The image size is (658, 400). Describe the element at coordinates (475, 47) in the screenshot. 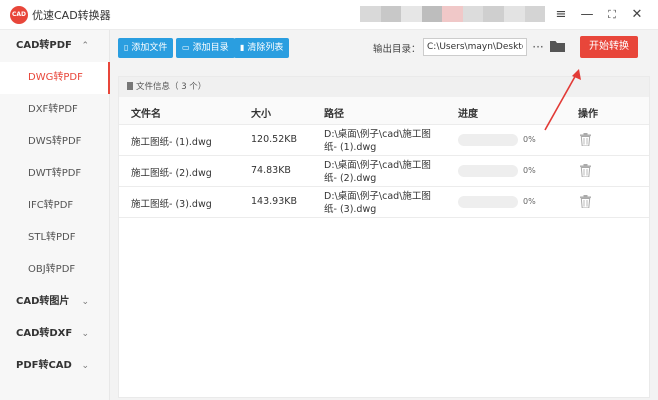

I see `output-directory-input` at that location.